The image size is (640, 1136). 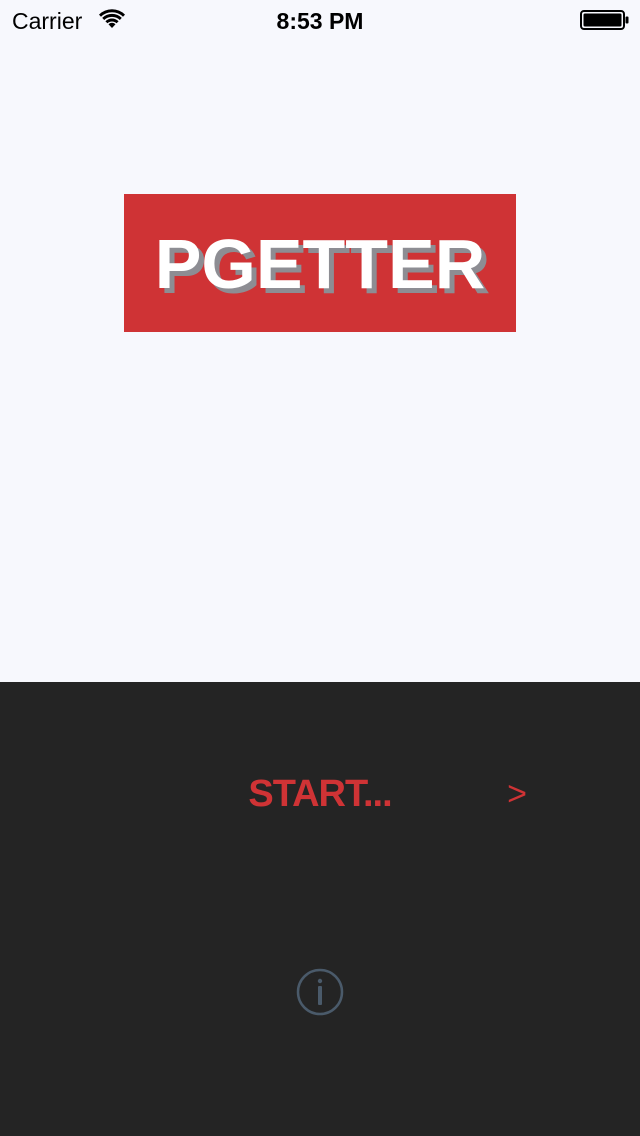 I want to click on logo-text: PGETTER, so click(x=320, y=264).